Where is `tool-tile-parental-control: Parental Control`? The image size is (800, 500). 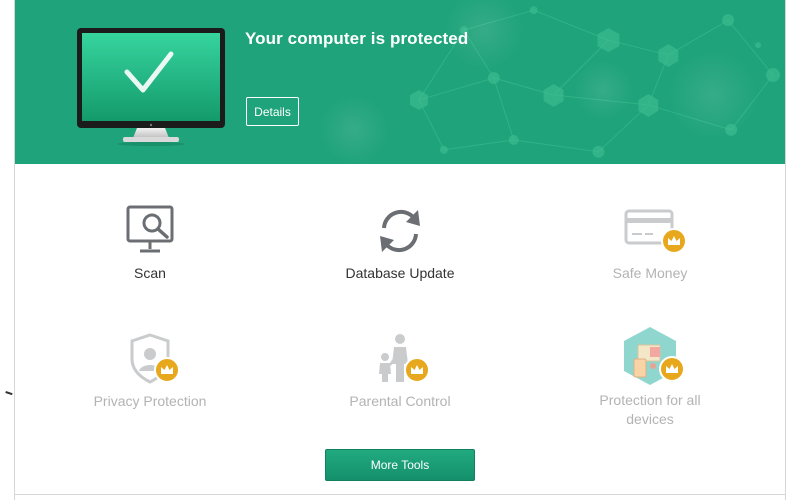
tool-tile-parental-control: Parental Control is located at coordinates (400, 370).